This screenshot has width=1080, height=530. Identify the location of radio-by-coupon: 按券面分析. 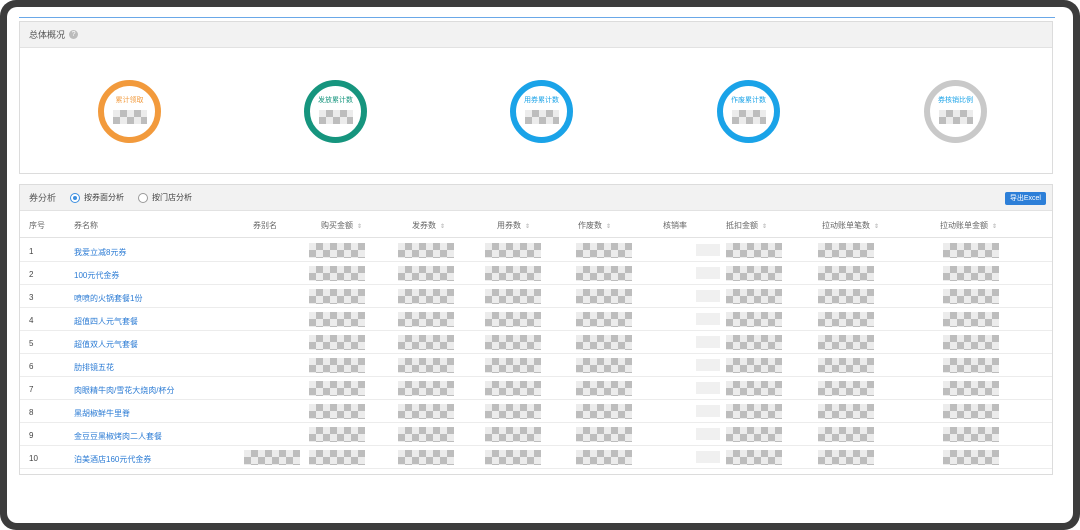
(97, 197).